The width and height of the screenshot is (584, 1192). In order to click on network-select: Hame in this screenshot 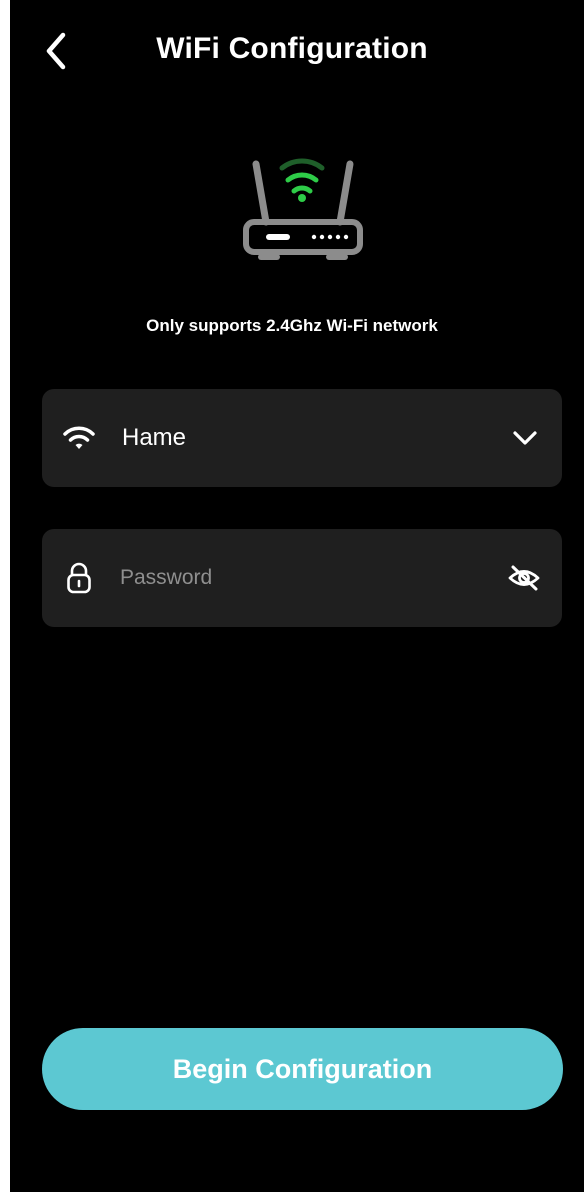, I will do `click(302, 438)`.